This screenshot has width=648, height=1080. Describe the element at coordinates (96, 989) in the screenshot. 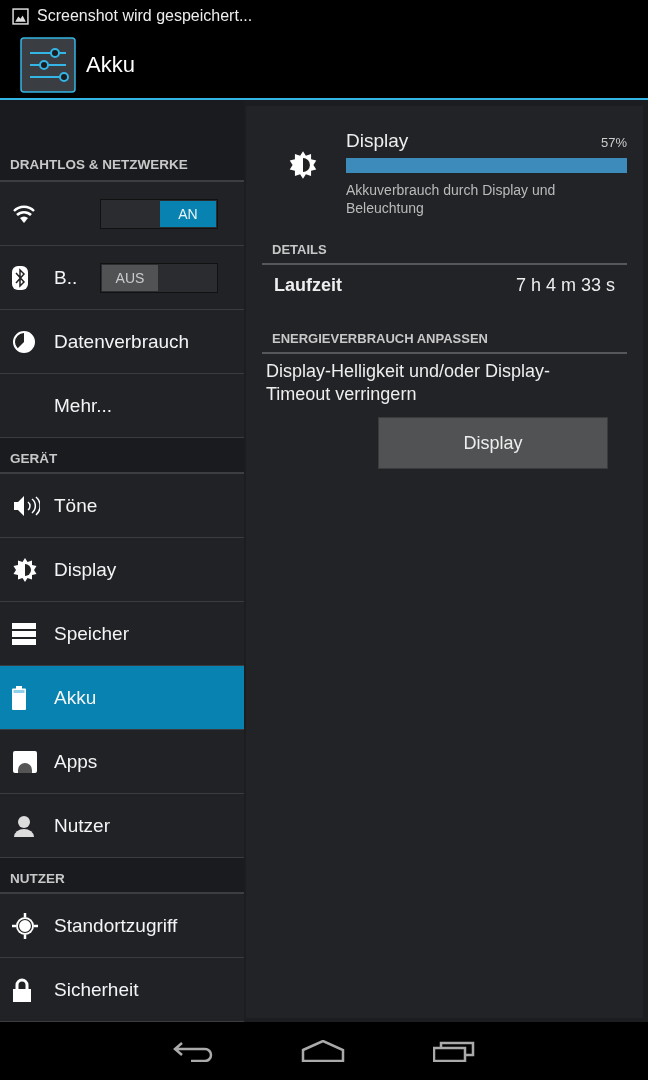

I see `menu-item-label: Sicherheit` at that location.